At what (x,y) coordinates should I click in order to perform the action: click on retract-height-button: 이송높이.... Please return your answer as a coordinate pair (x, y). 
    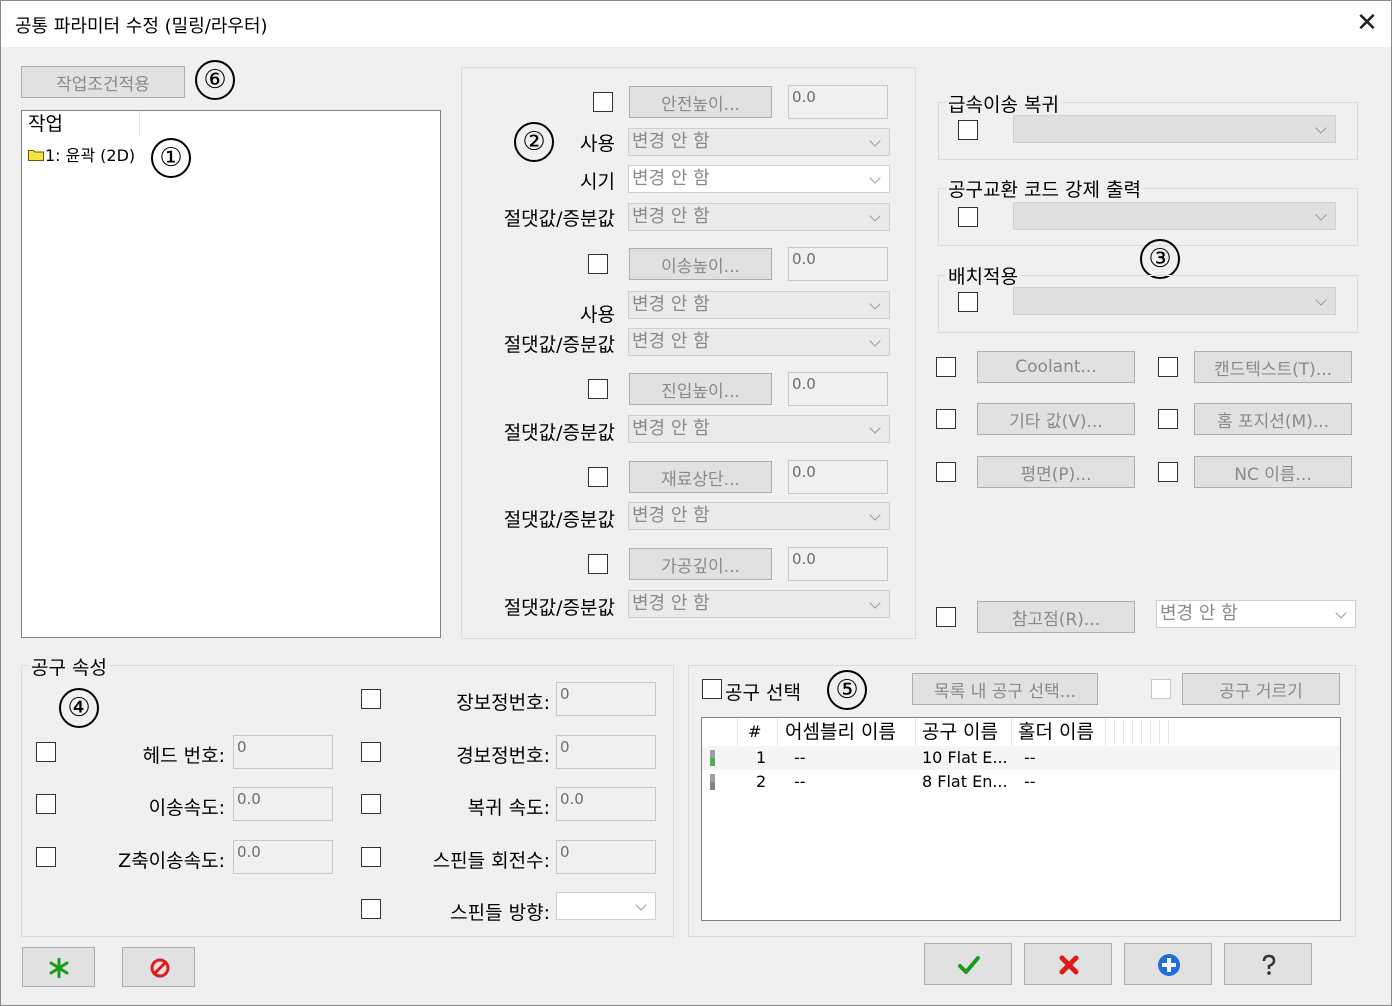
    Looking at the image, I should click on (700, 264).